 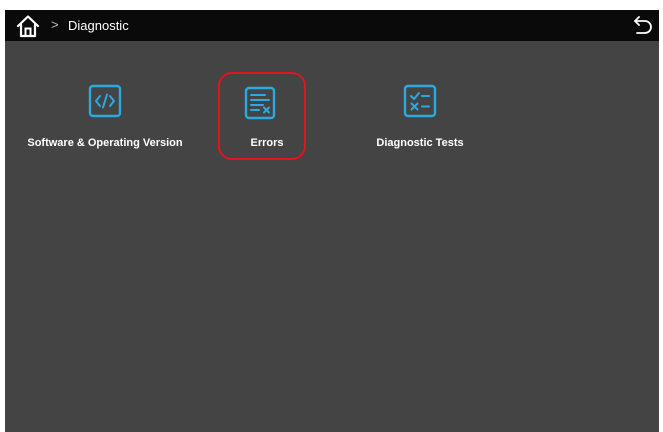 I want to click on back-arrow-icon, so click(x=643, y=25).